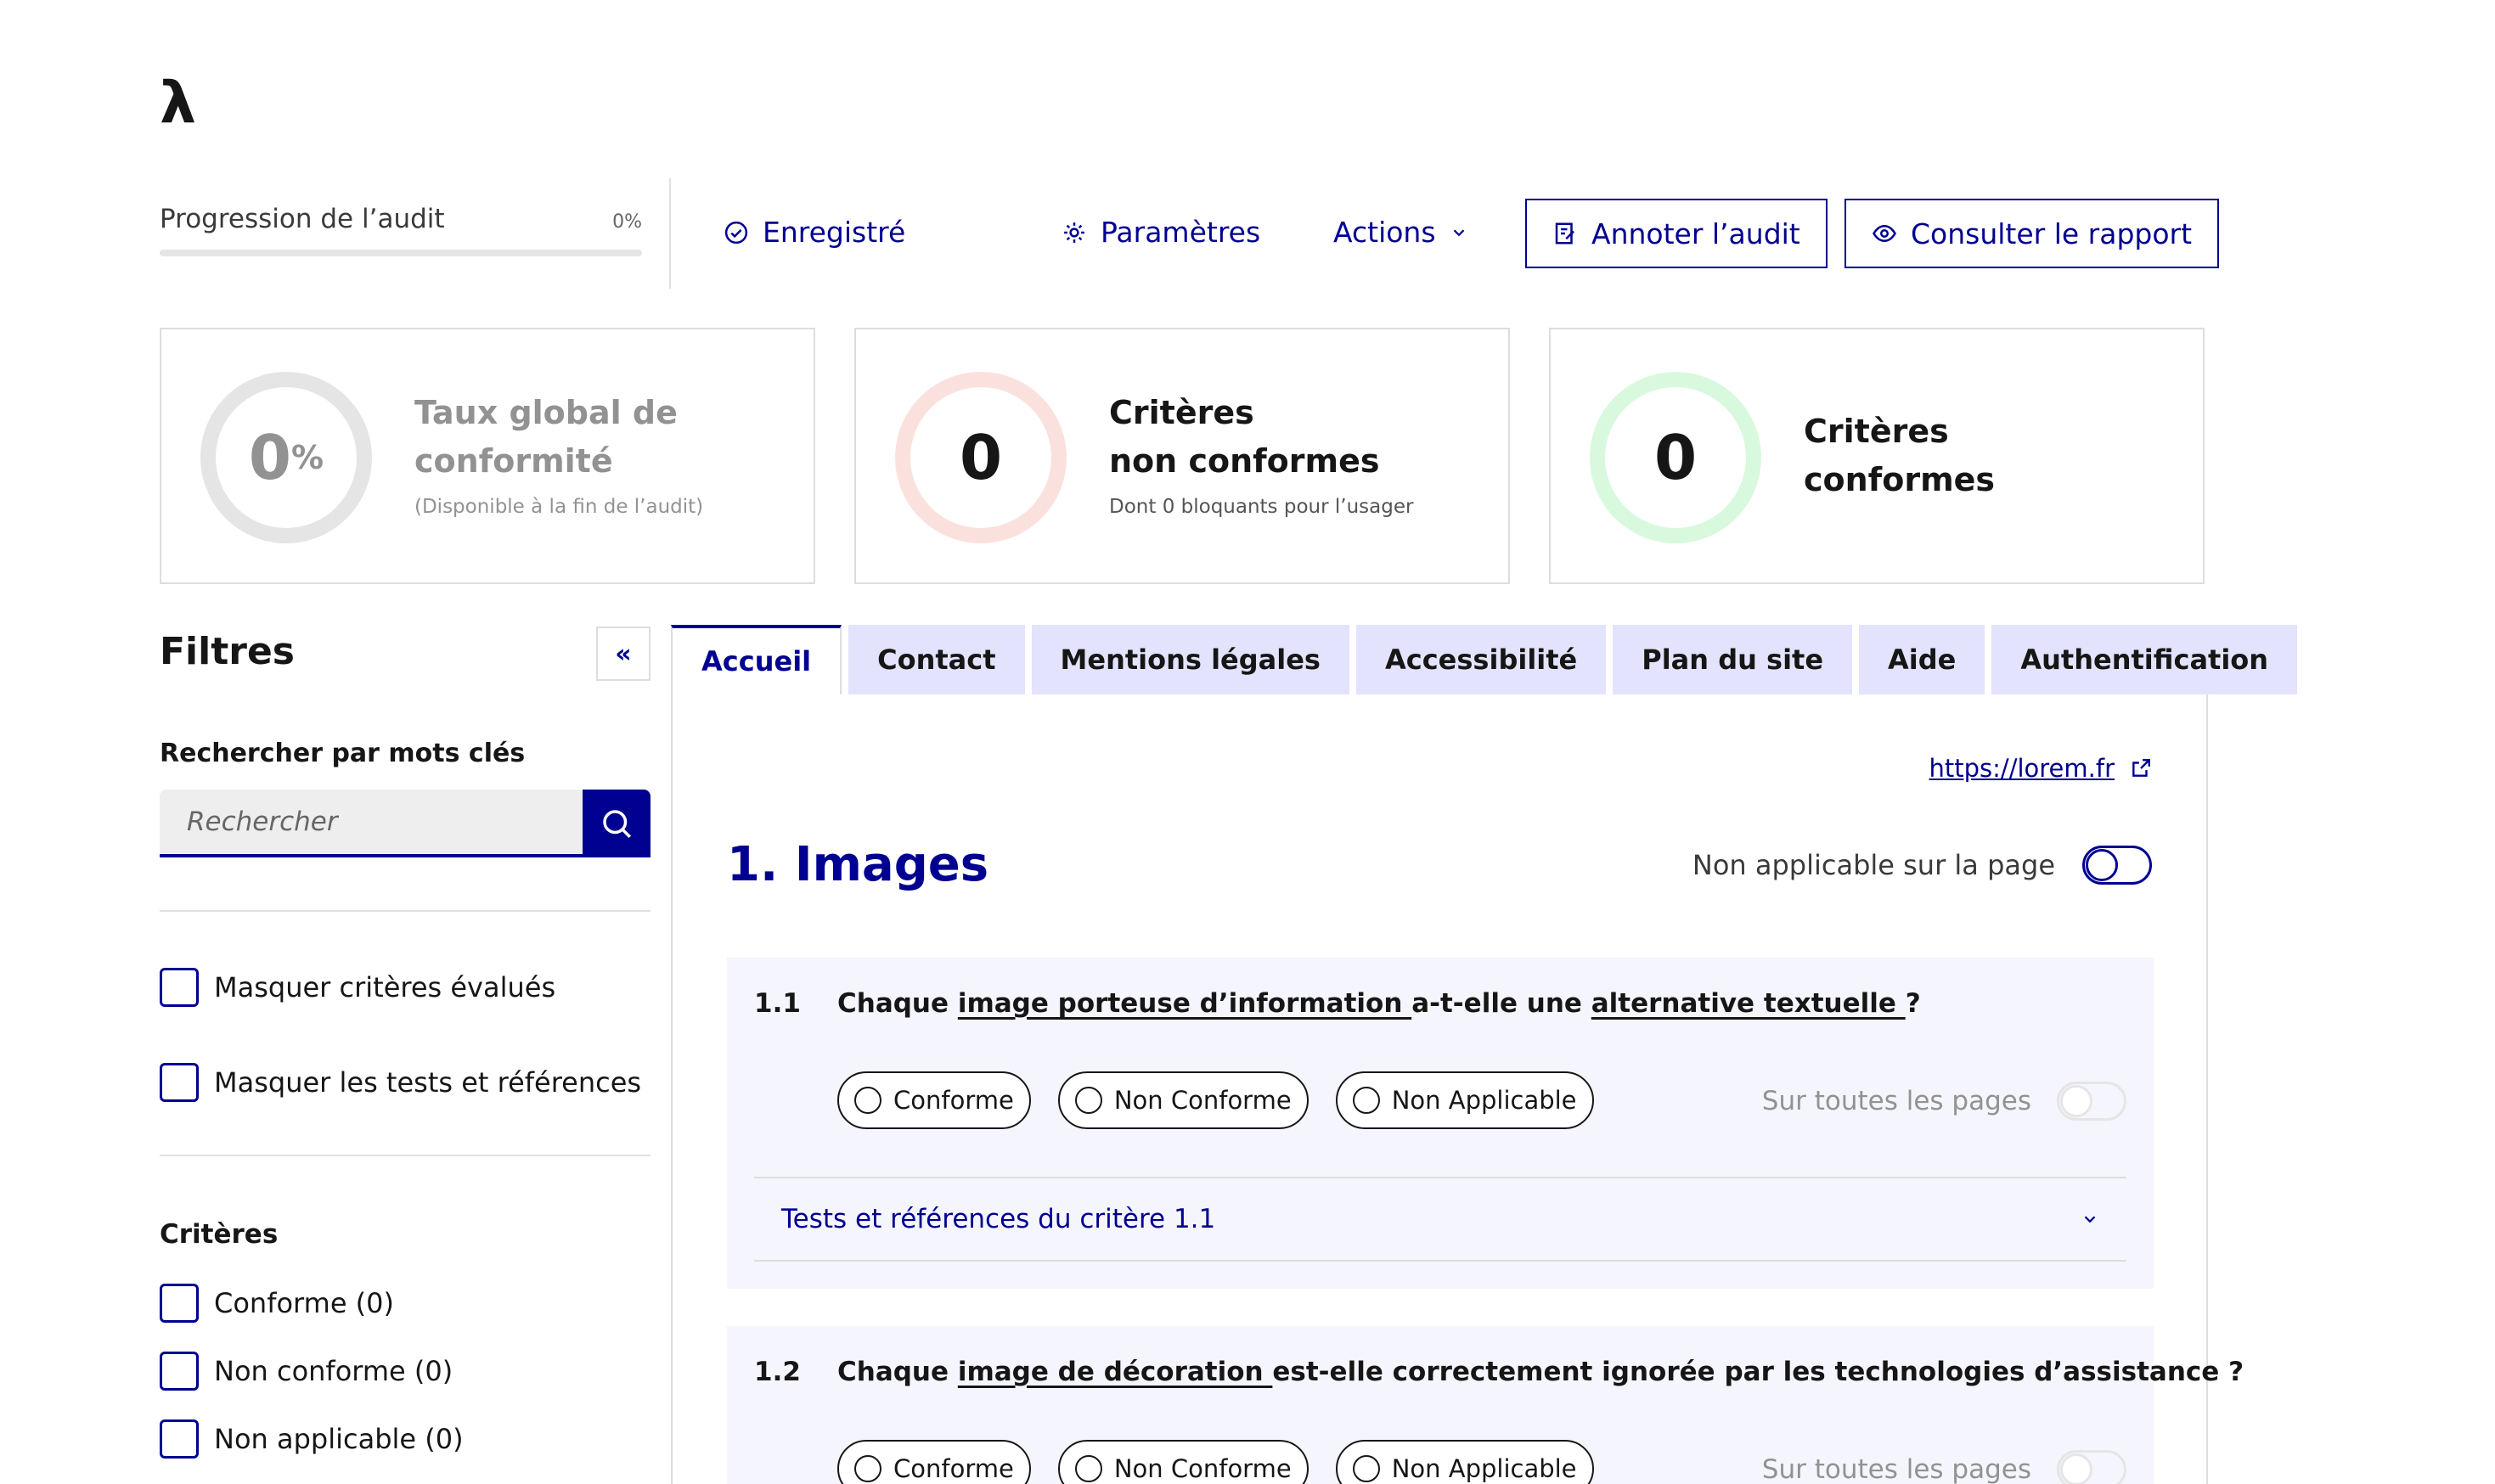  Describe the element at coordinates (2032, 233) in the screenshot. I see `view-report-button: Consulter le rapport` at that location.